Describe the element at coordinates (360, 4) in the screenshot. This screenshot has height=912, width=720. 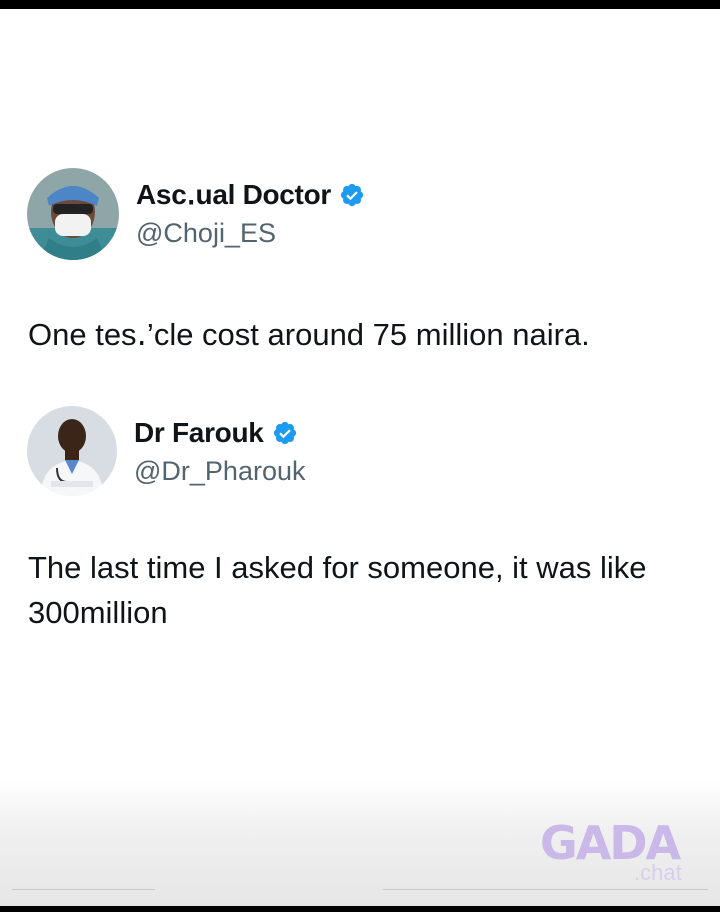
I see `top-black-bar` at that location.